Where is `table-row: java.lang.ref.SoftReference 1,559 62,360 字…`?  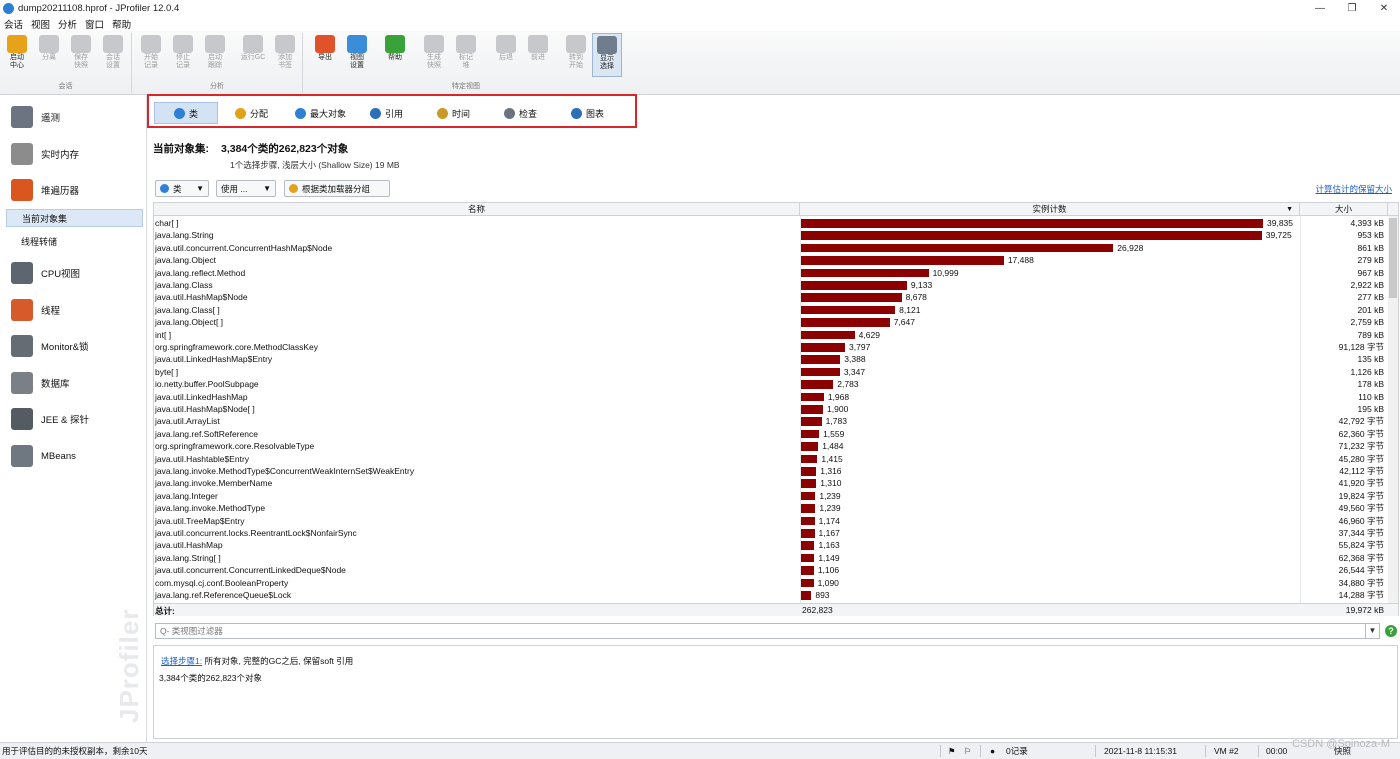 table-row: java.lang.ref.SoftReference 1,559 62,360 字… is located at coordinates (770, 434).